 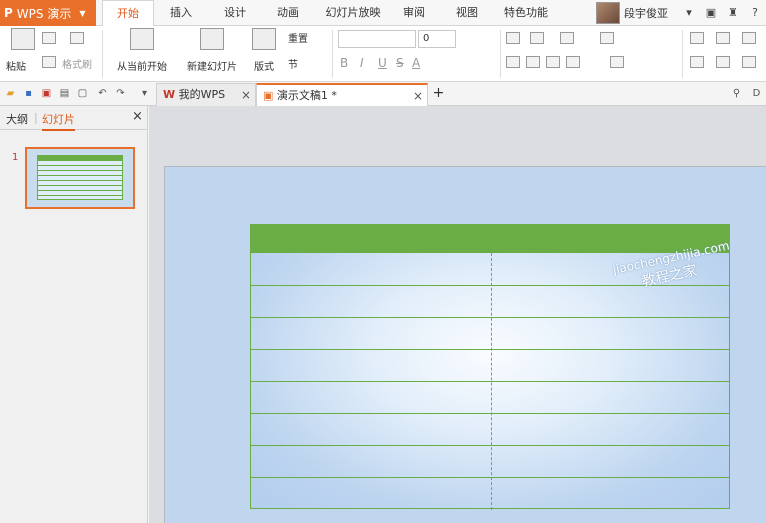 What do you see at coordinates (533, 62) in the screenshot?
I see `align-center-icon` at bounding box center [533, 62].